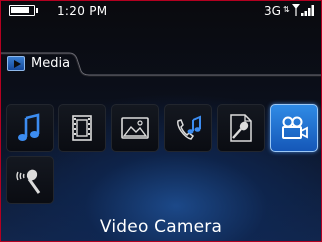 The height and width of the screenshot is (242, 322). What do you see at coordinates (20, 10) in the screenshot?
I see `battery-level-fill` at bounding box center [20, 10].